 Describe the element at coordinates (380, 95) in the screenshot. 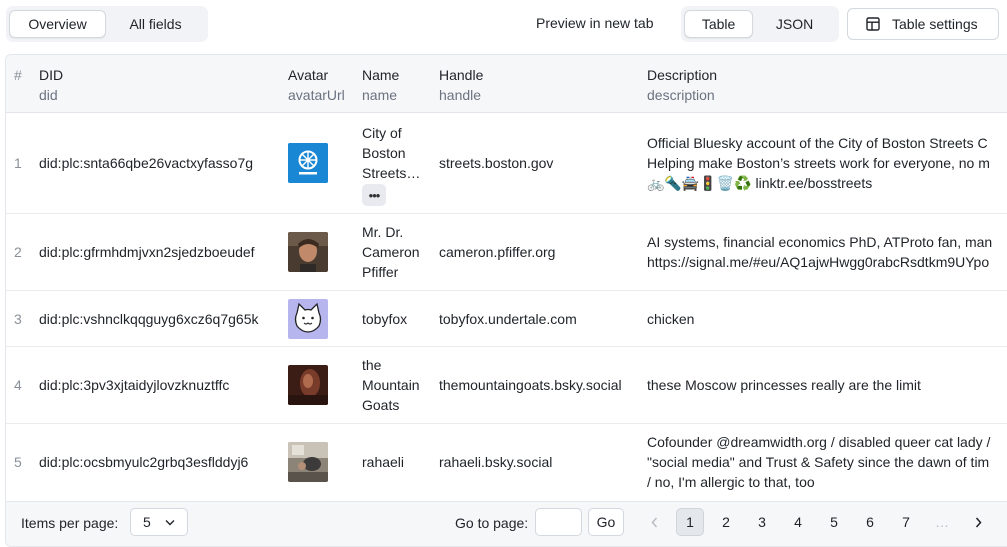

I see `column-key: name` at that location.